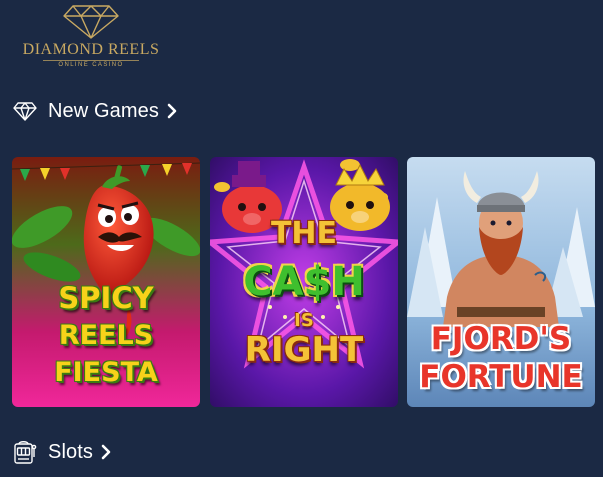 This screenshot has width=603, height=477. I want to click on game-title-line: SPICY, so click(106, 298).